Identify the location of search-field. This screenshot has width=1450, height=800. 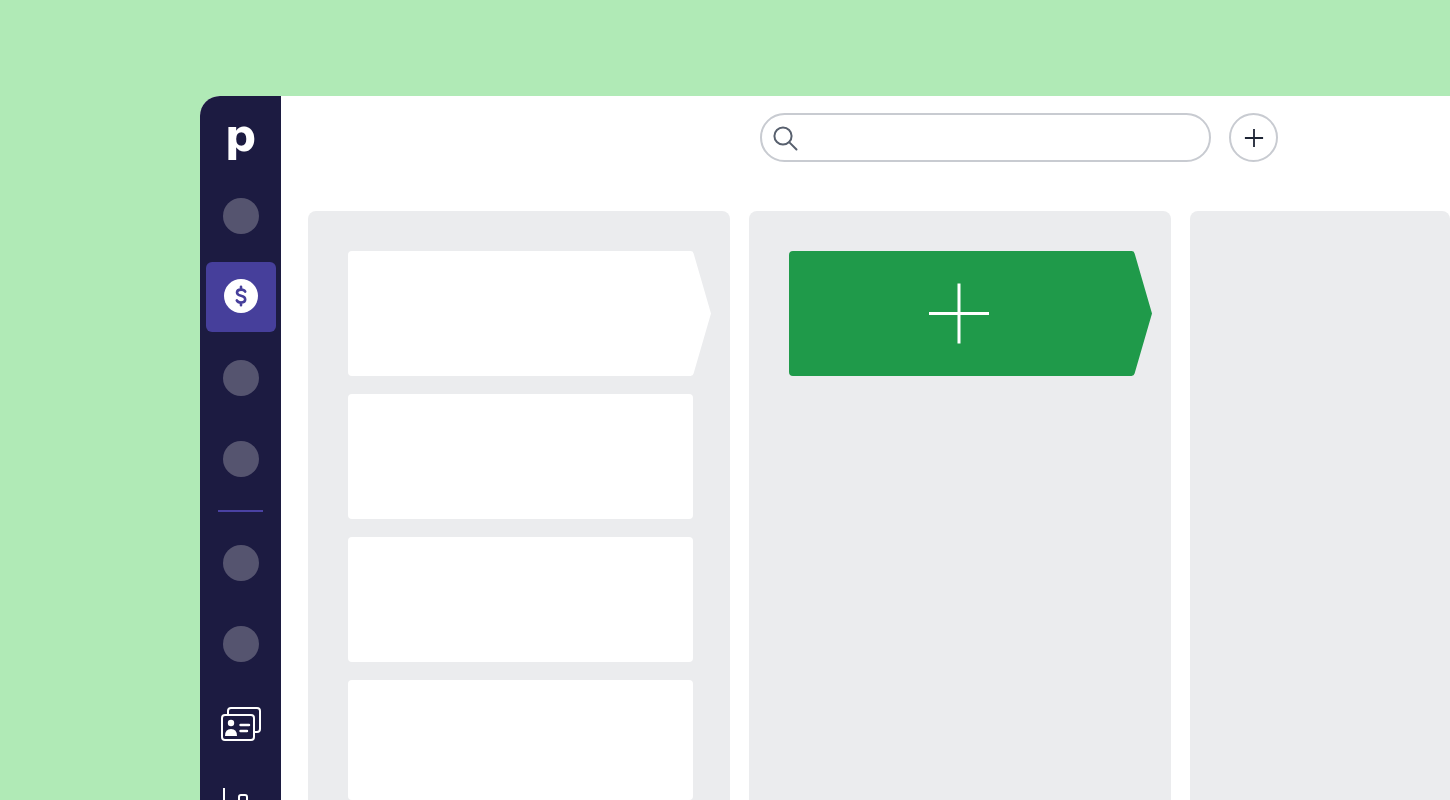
(985, 137).